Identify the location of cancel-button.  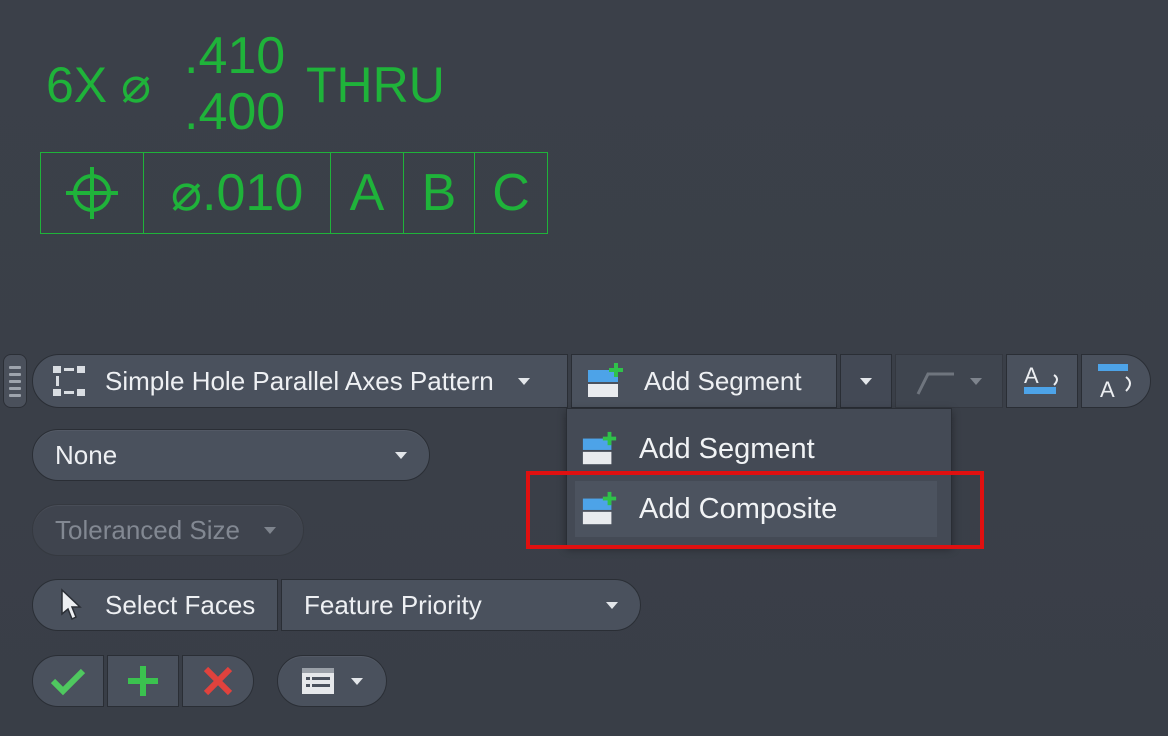
(218, 681).